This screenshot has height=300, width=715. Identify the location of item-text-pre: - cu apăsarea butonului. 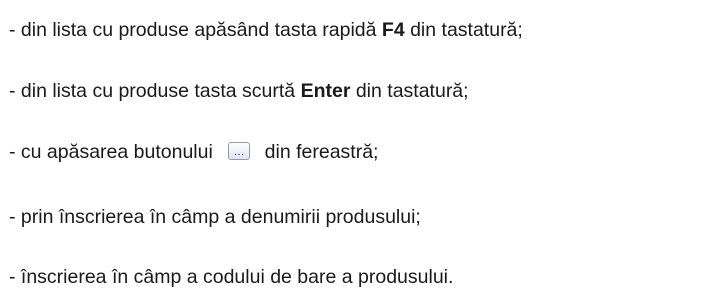
(114, 152).